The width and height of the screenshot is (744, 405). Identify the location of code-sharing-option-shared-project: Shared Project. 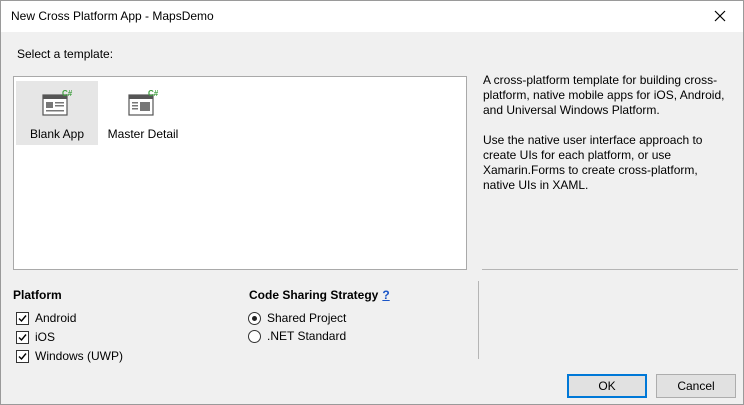
(297, 318).